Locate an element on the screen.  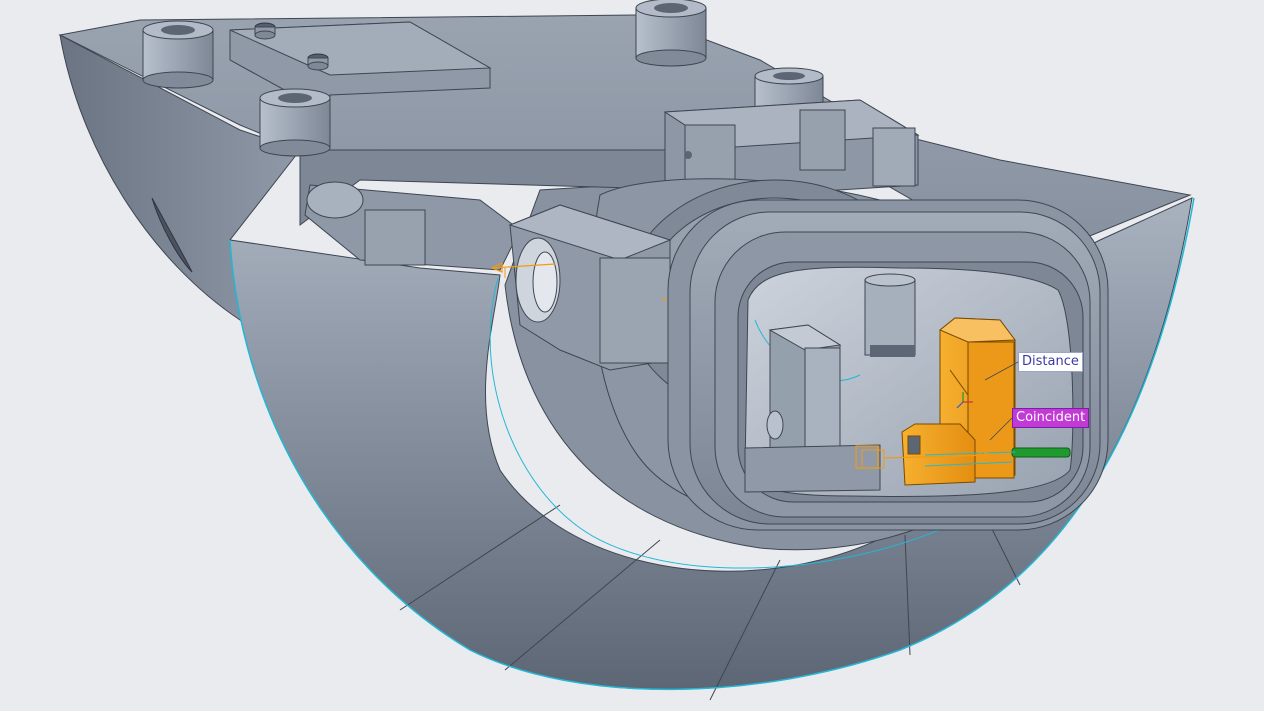
boss-rear-left is located at coordinates (178, 54).